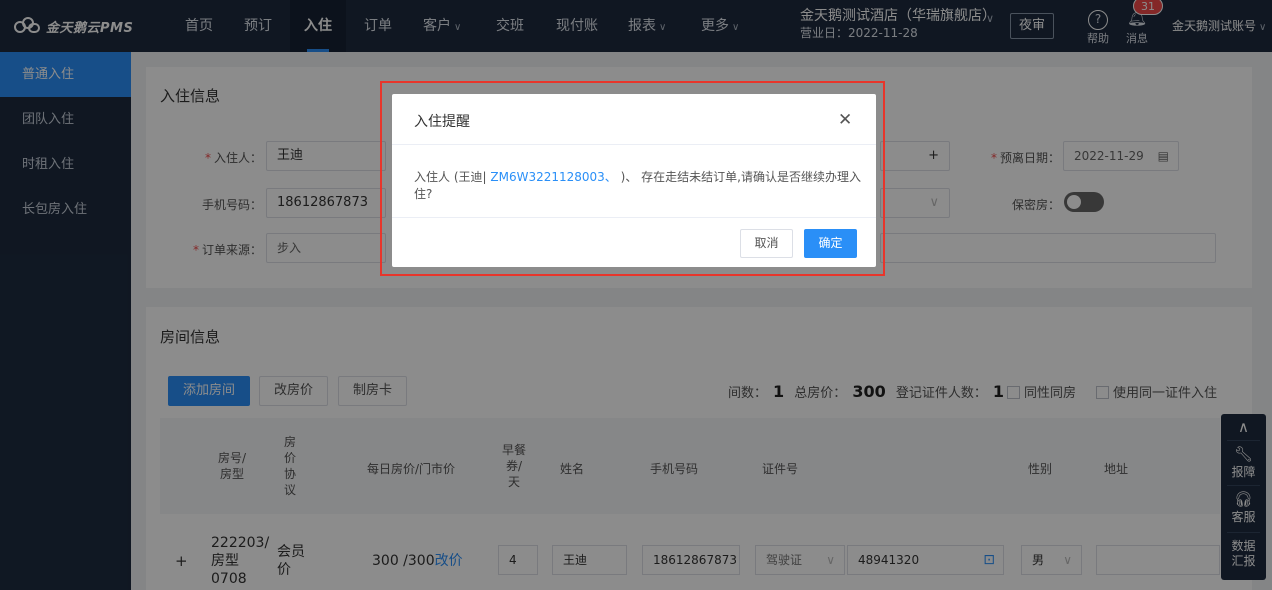 This screenshot has height=590, width=1272. What do you see at coordinates (830, 243) in the screenshot?
I see `confirm-button: 确定` at bounding box center [830, 243].